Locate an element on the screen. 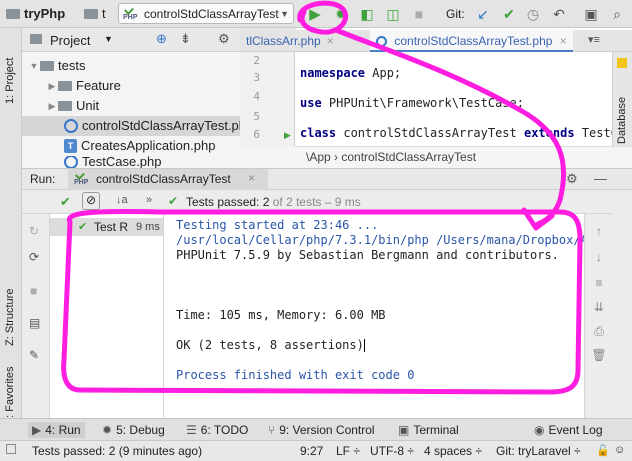  console-text: OK (2 tests, 8 assertions) is located at coordinates (270, 345).